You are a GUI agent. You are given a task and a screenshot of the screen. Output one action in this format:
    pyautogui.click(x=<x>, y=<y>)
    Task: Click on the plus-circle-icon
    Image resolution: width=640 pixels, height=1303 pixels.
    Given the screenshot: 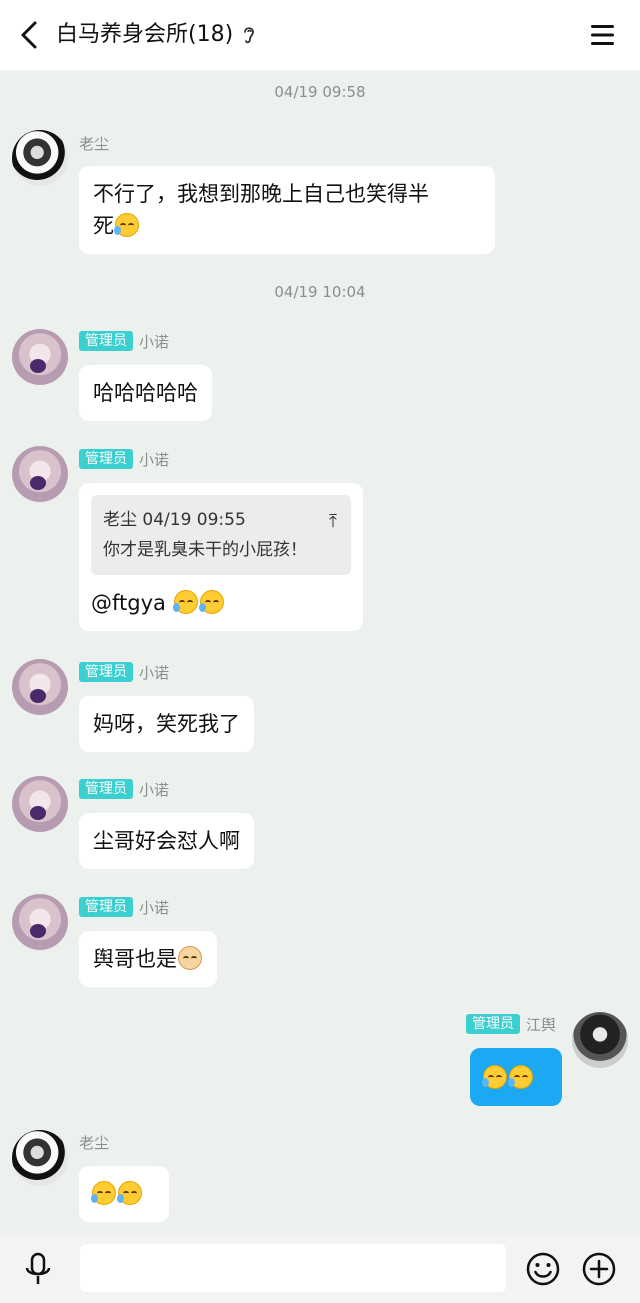 What is the action you would take?
    pyautogui.click(x=599, y=1269)
    